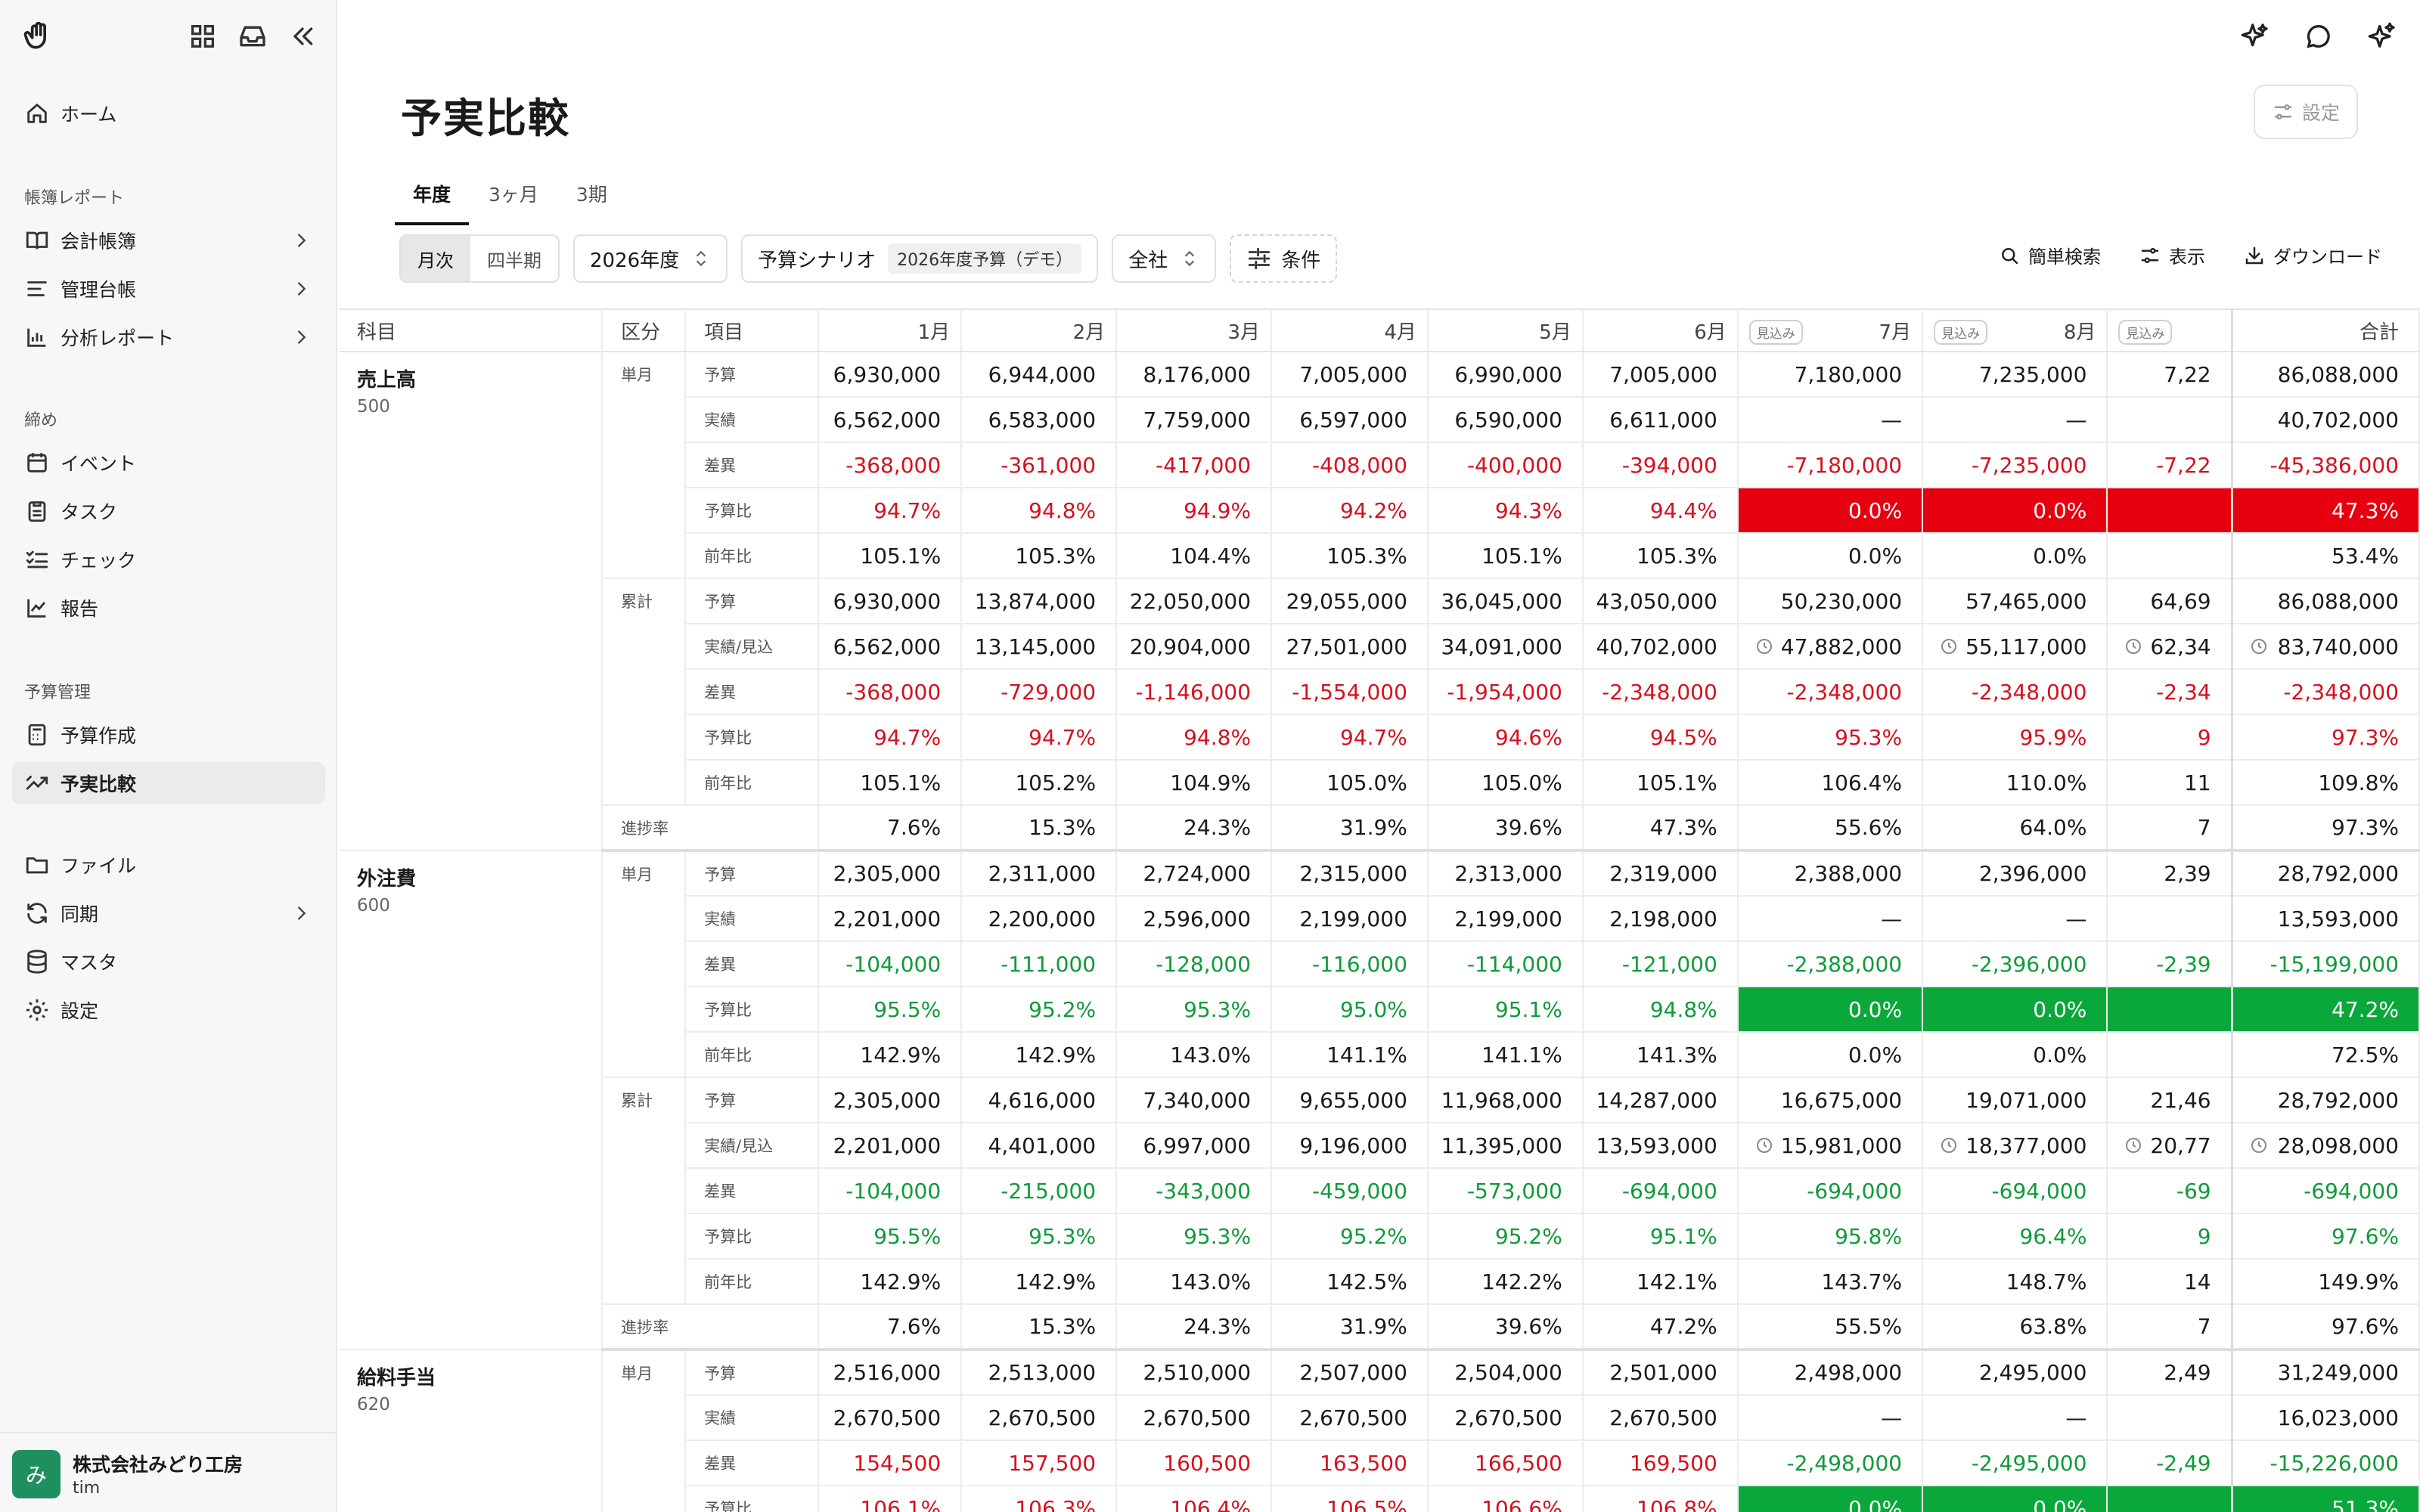 The image size is (2420, 1512). What do you see at coordinates (1830, 375) in the screenshot?
I see `value-cell: 7,180,000` at bounding box center [1830, 375].